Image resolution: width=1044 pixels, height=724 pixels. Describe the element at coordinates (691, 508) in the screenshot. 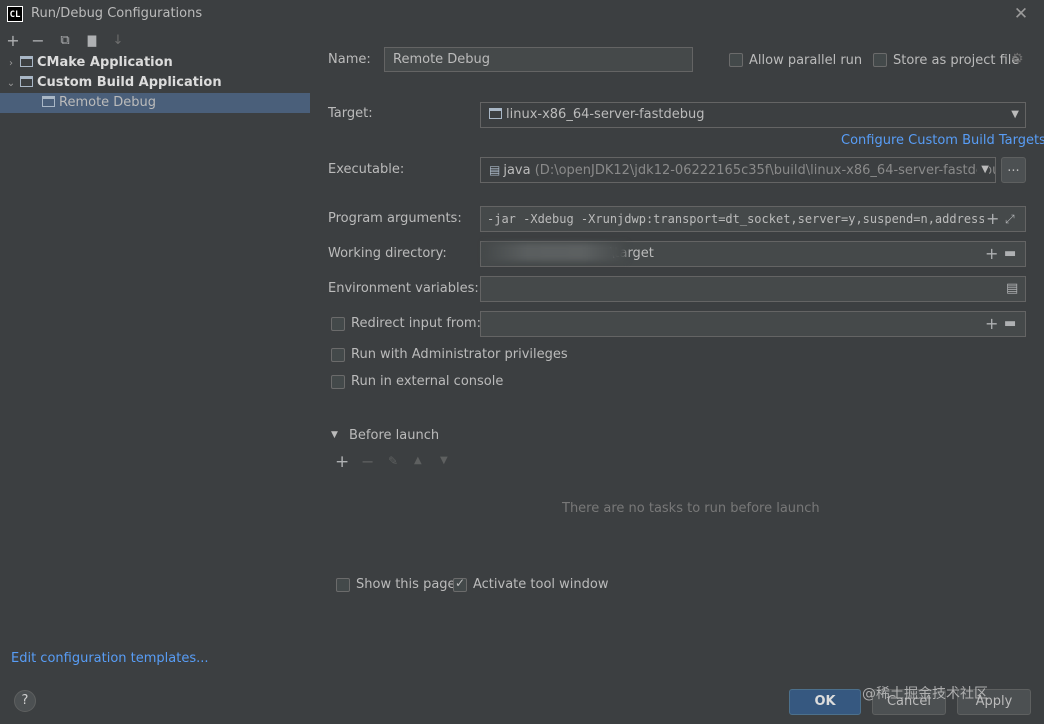

I see `no-tasks-message: There are no tasks to run before launch` at that location.